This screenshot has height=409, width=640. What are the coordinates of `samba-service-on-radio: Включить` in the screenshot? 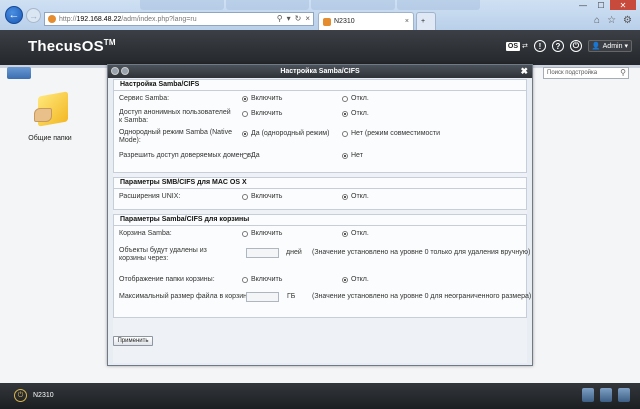 It's located at (262, 98).